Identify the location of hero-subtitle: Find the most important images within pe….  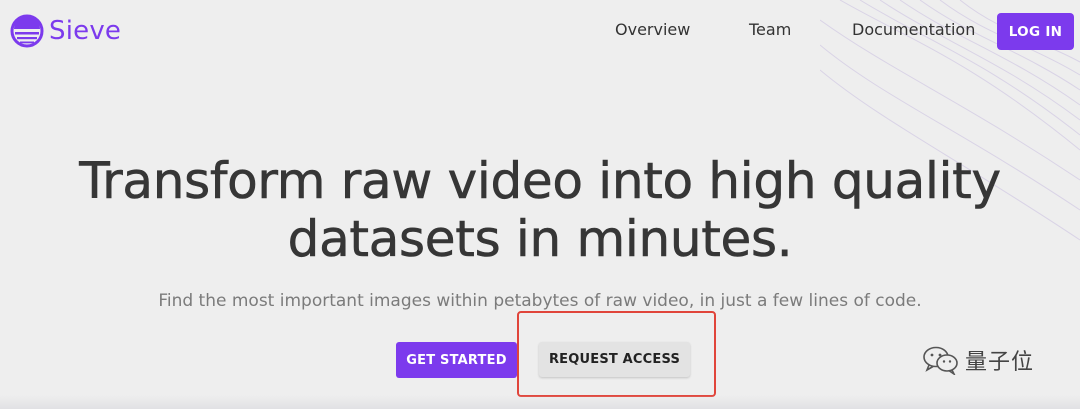
(540, 301).